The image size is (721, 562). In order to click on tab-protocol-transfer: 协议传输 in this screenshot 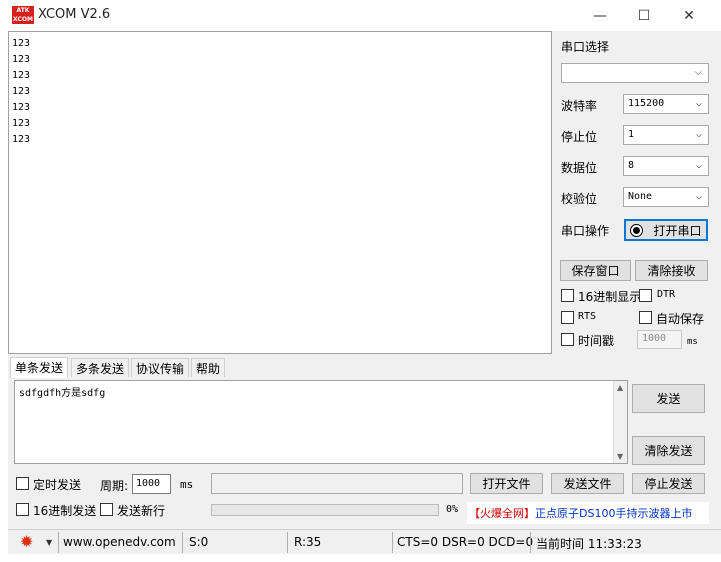, I will do `click(160, 367)`.